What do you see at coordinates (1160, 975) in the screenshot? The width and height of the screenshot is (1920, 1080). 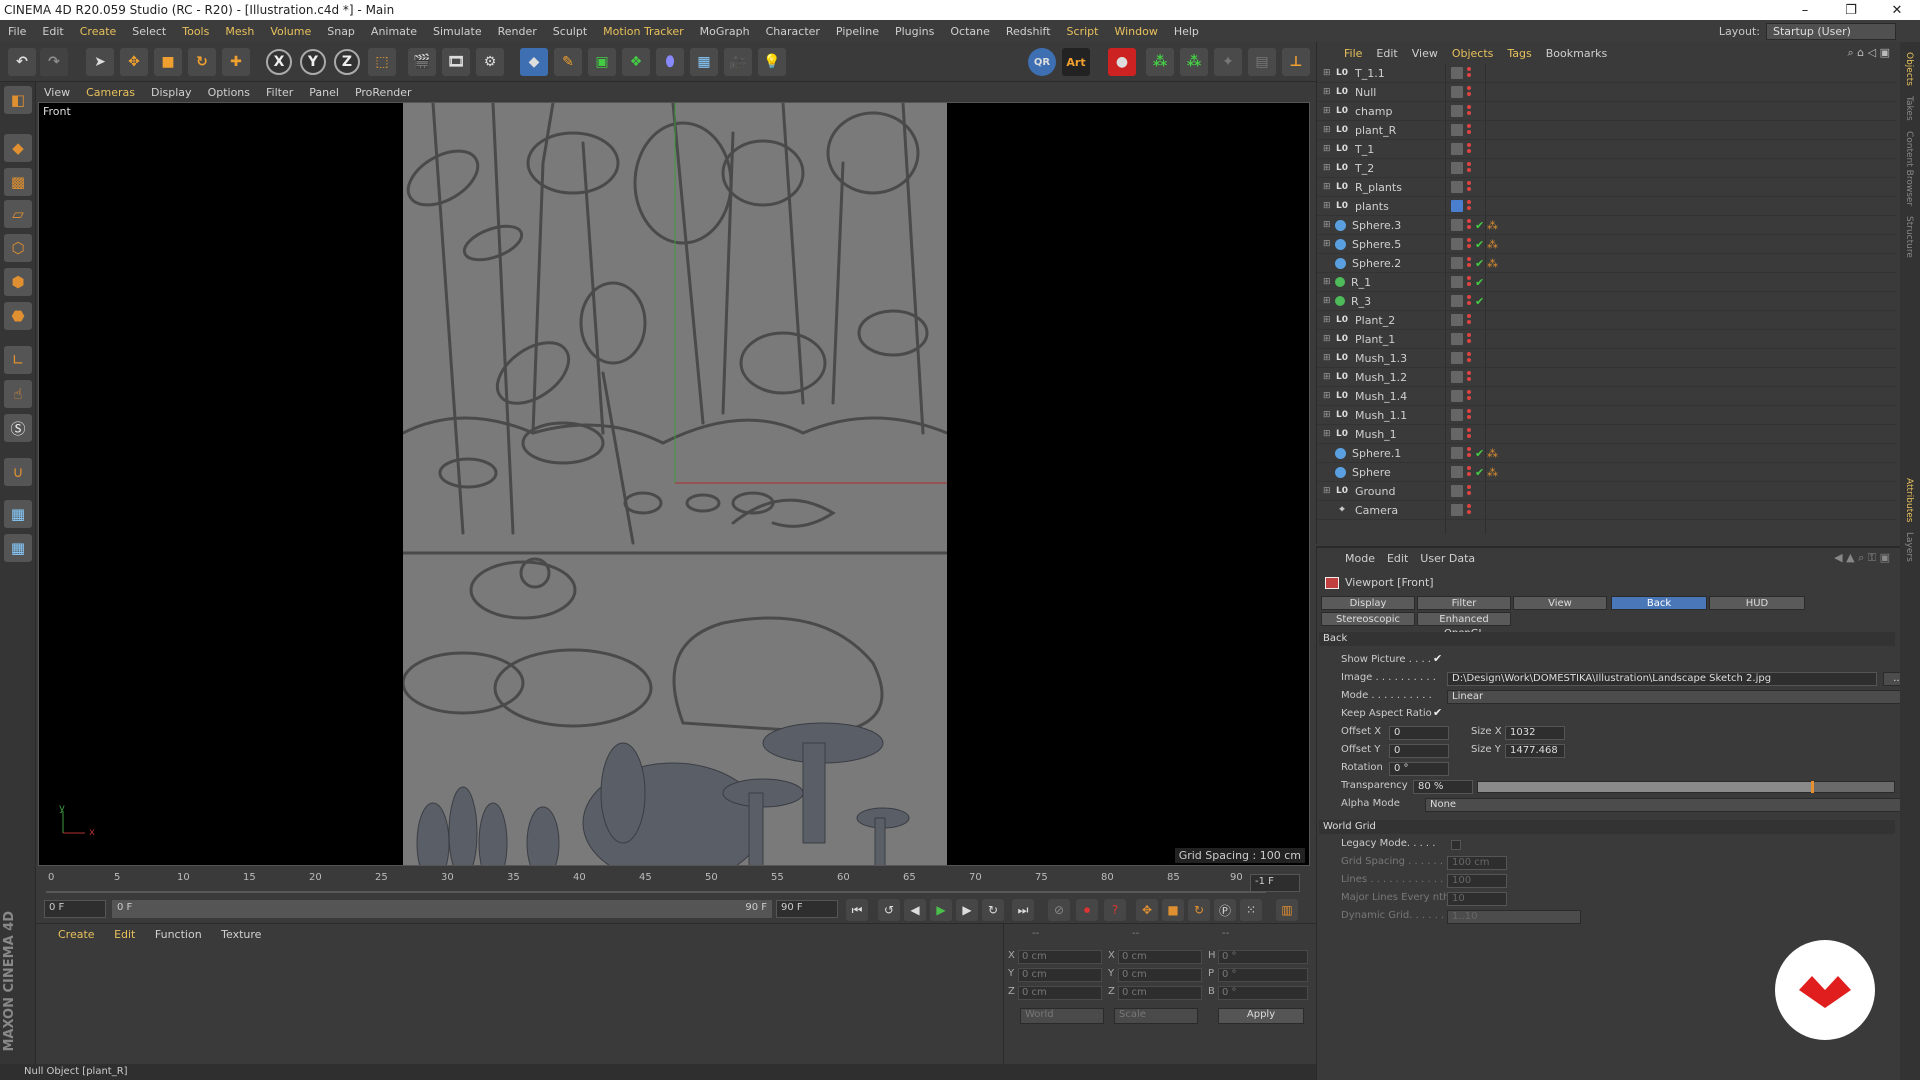 I see `size-y-field: 0 cm` at bounding box center [1160, 975].